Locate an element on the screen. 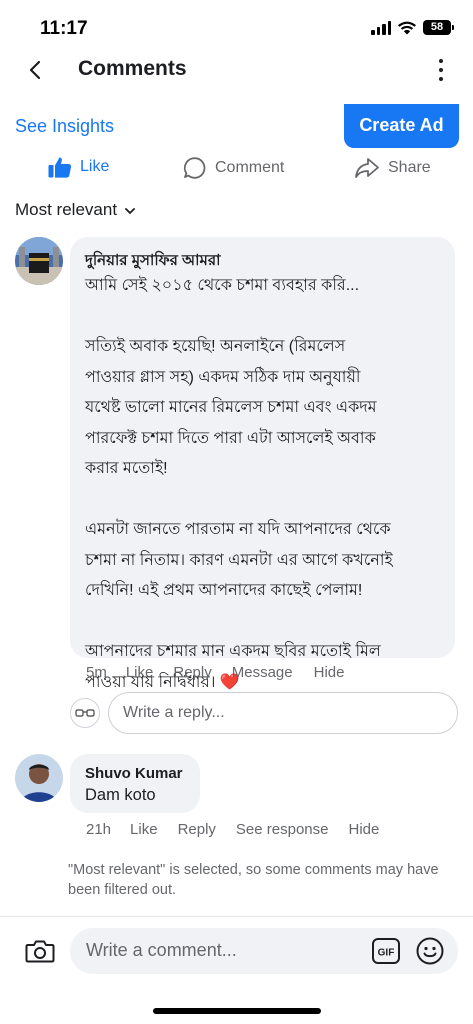  filter-label: Most relevant is located at coordinates (66, 209).